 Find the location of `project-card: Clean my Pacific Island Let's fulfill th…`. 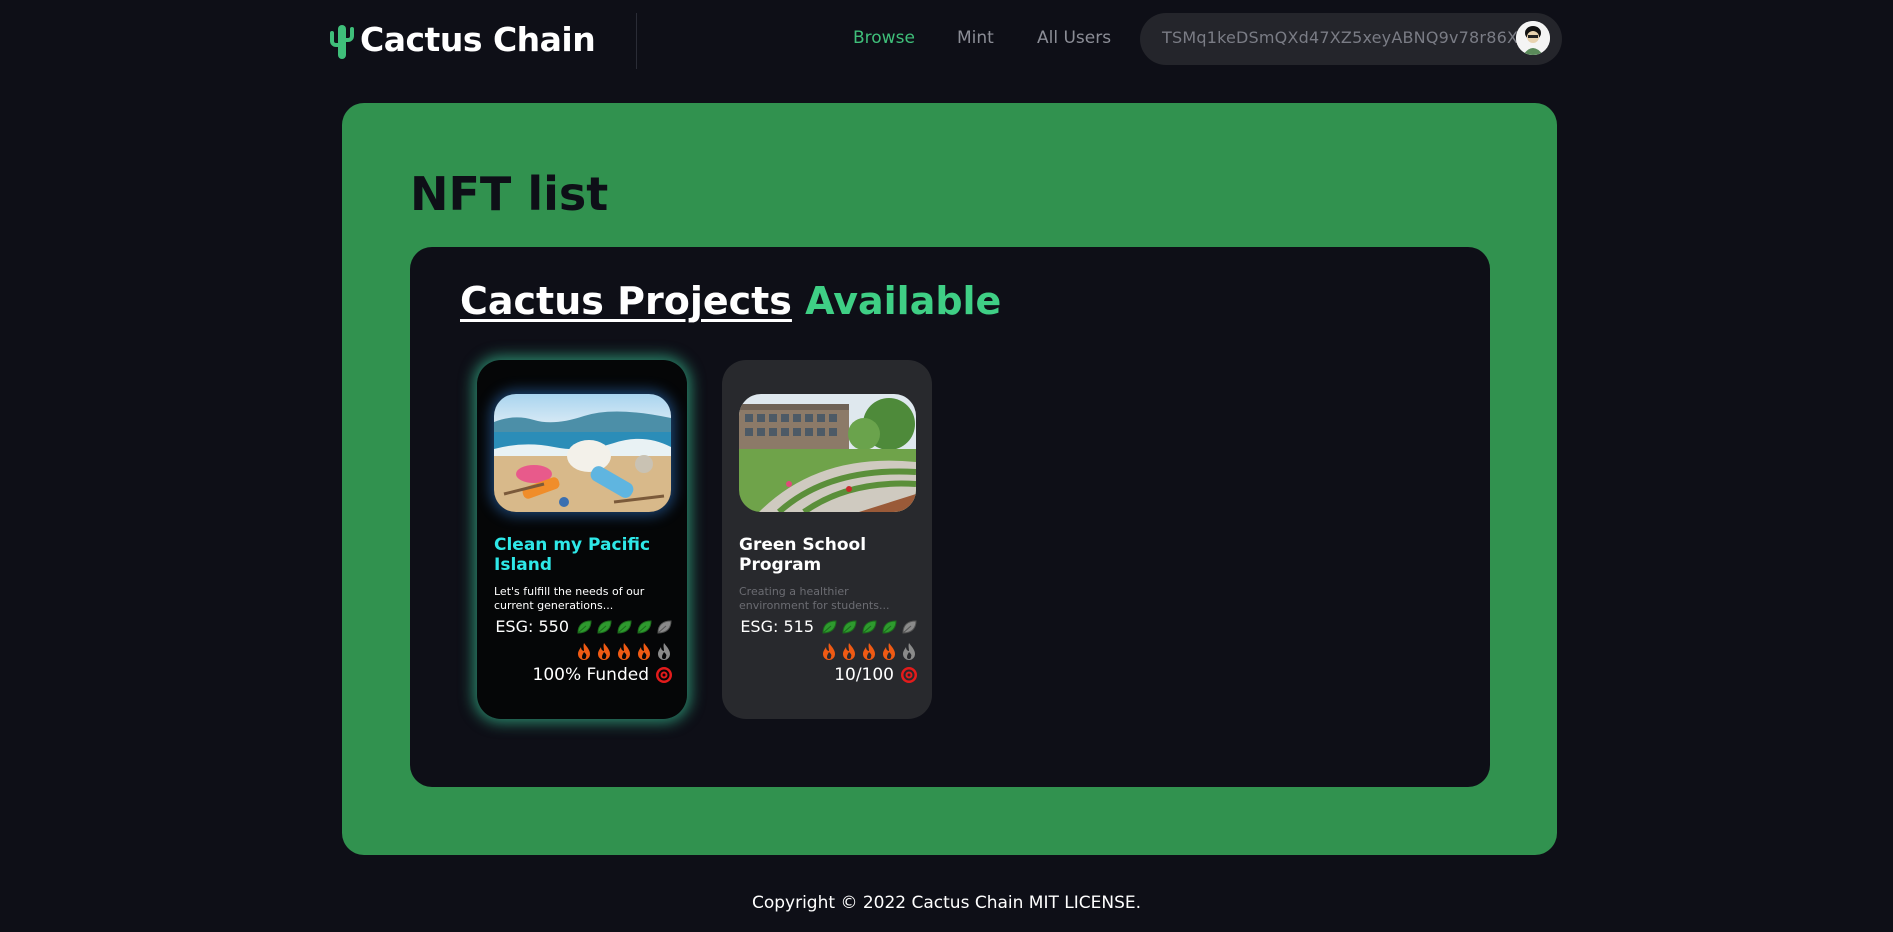

project-card: Clean my Pacific Island Let's fulfill th… is located at coordinates (582, 539).